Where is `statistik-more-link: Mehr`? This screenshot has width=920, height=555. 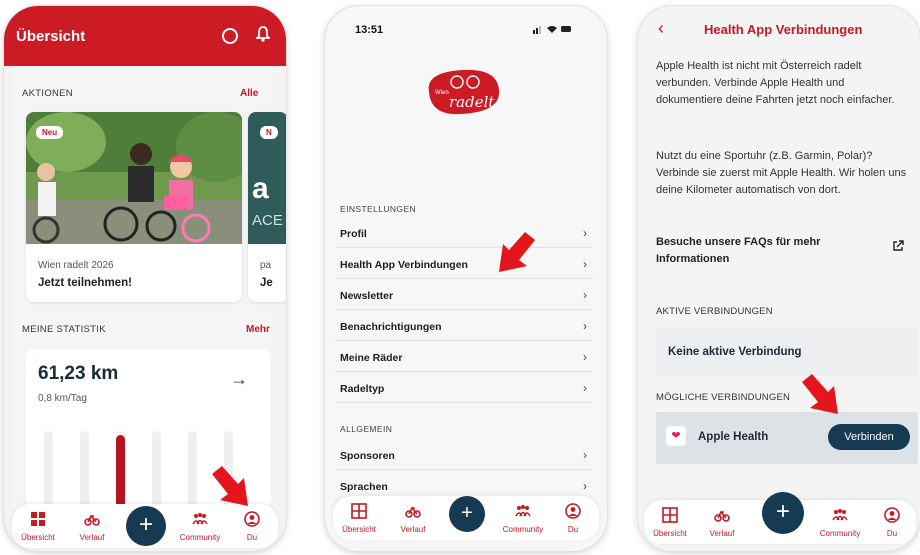 statistik-more-link: Mehr is located at coordinates (258, 329).